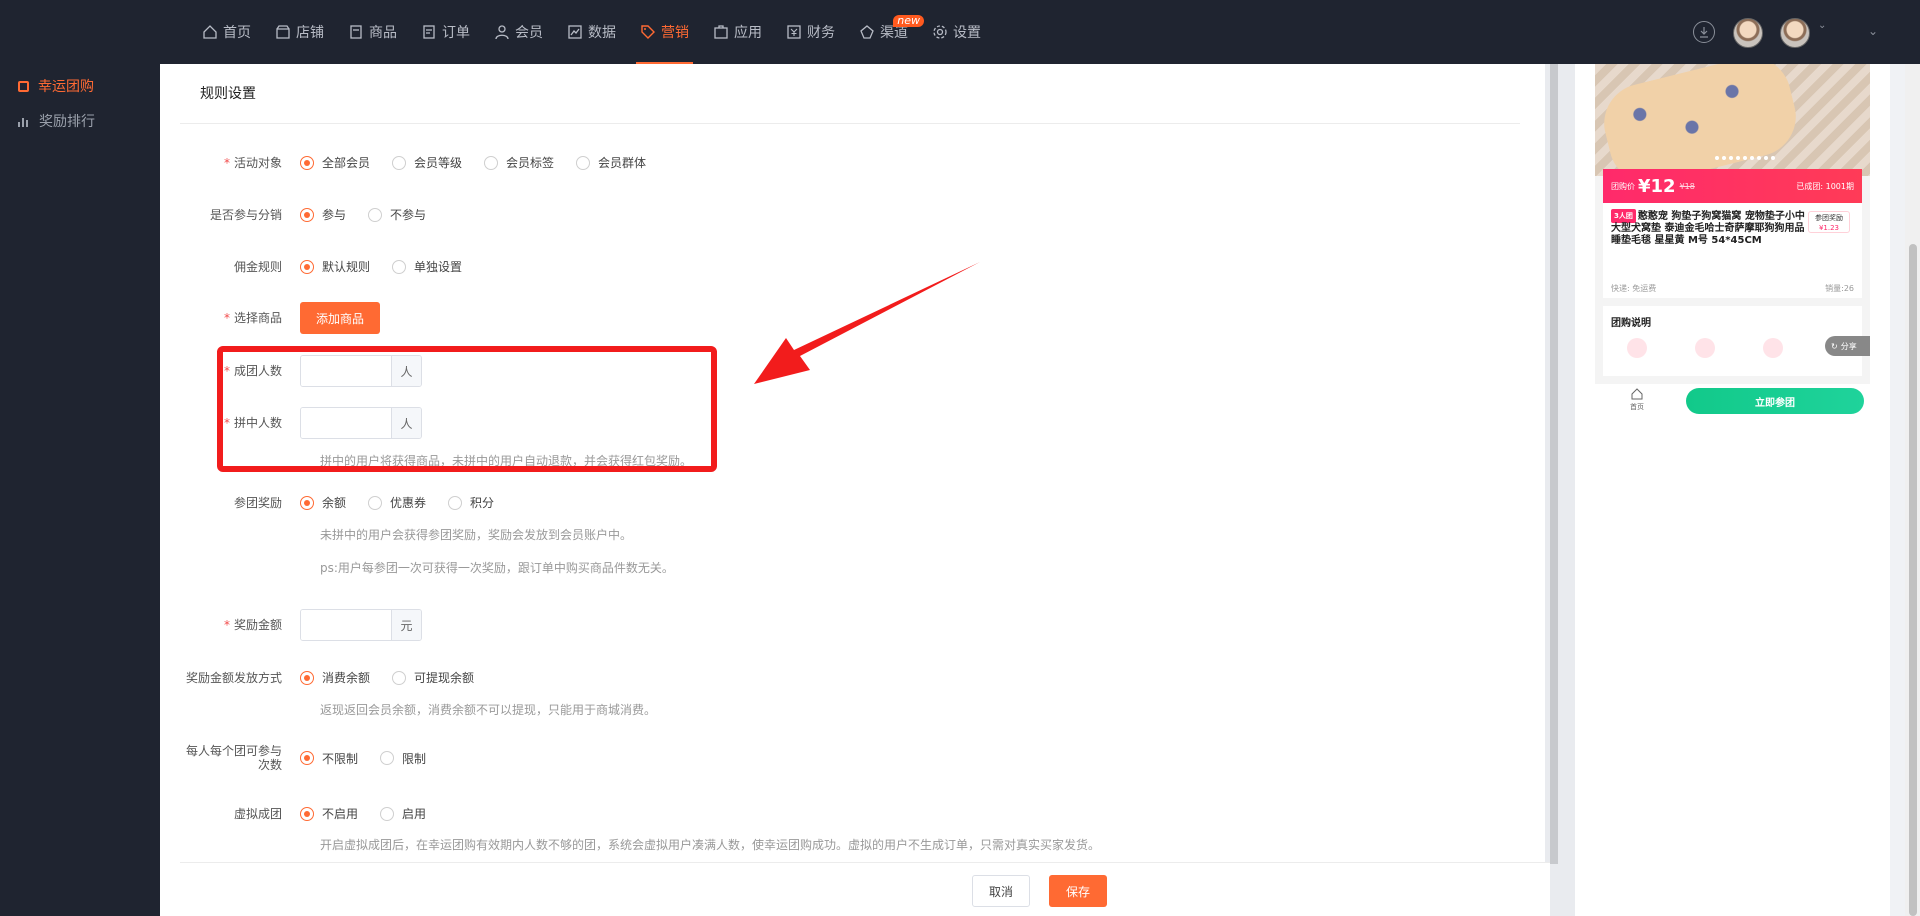 The height and width of the screenshot is (916, 1920). I want to click on group-size-input-group: 人, so click(361, 371).